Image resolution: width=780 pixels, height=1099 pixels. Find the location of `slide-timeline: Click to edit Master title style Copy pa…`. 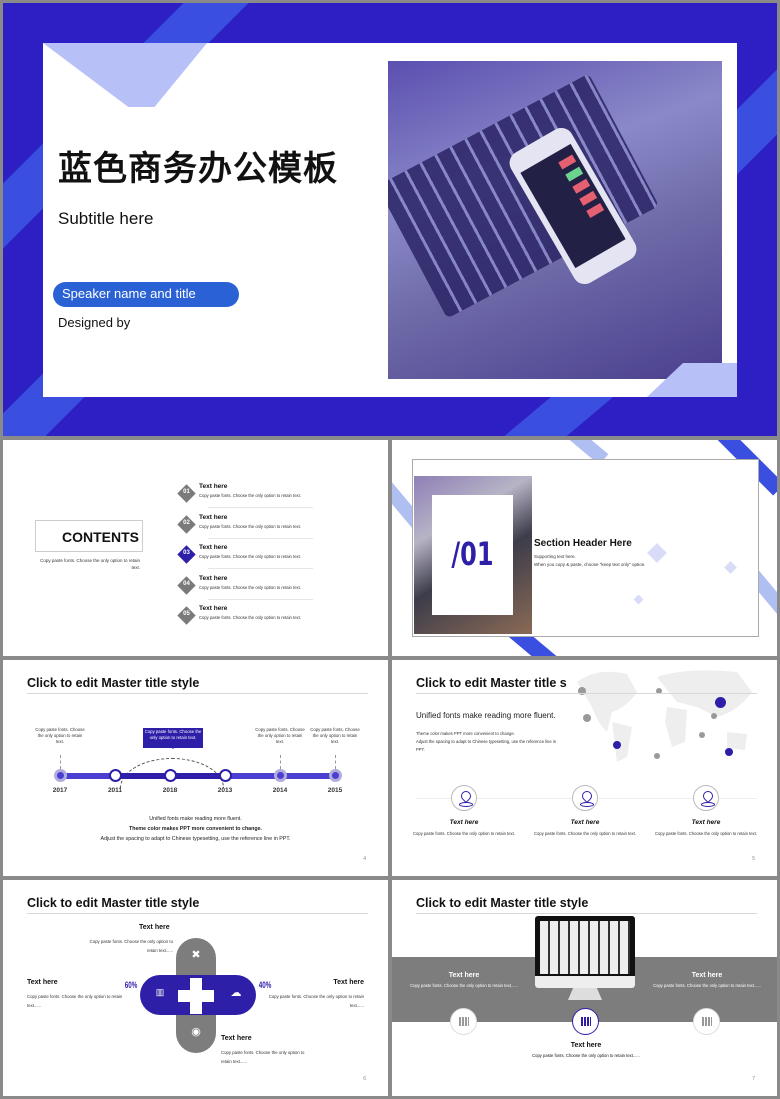

slide-timeline: Click to edit Master title style Copy pa… is located at coordinates (195, 768).